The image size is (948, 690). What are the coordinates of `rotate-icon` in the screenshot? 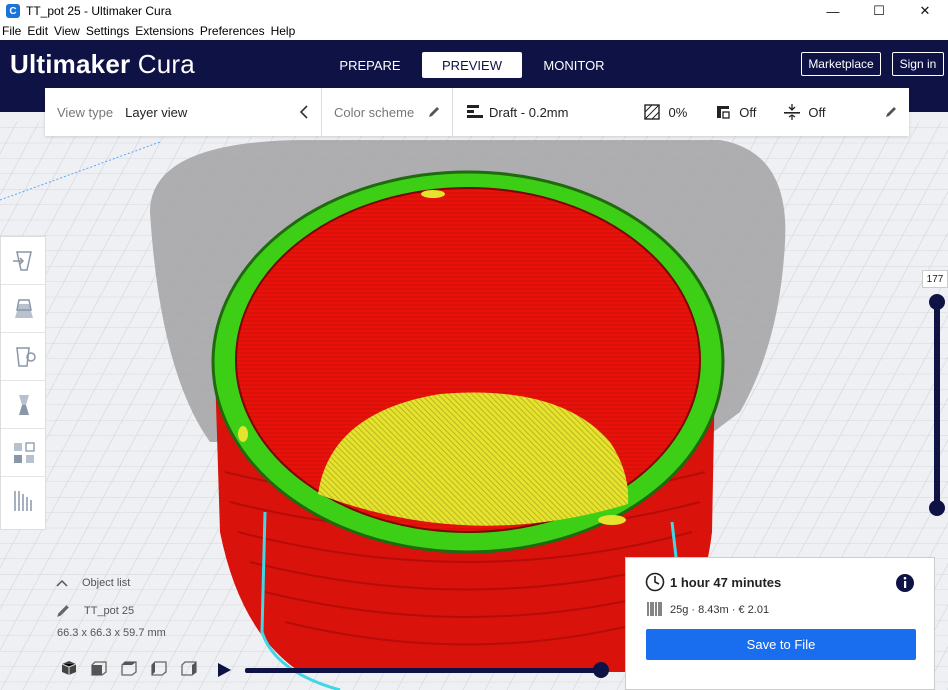 It's located at (25, 356).